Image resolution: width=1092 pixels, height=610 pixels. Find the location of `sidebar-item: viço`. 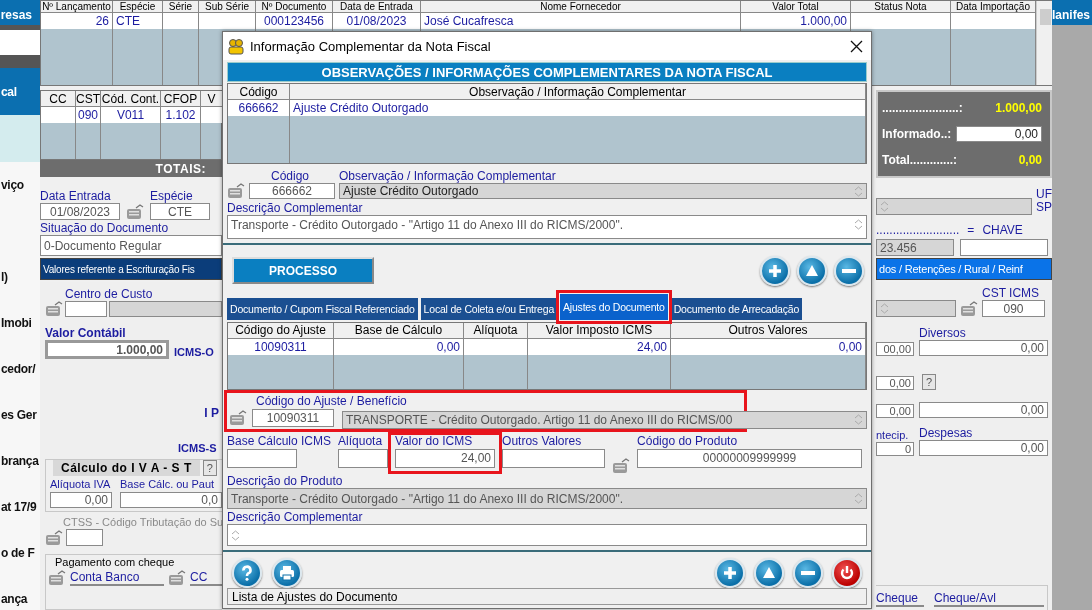

sidebar-item: viço is located at coordinates (20, 185).